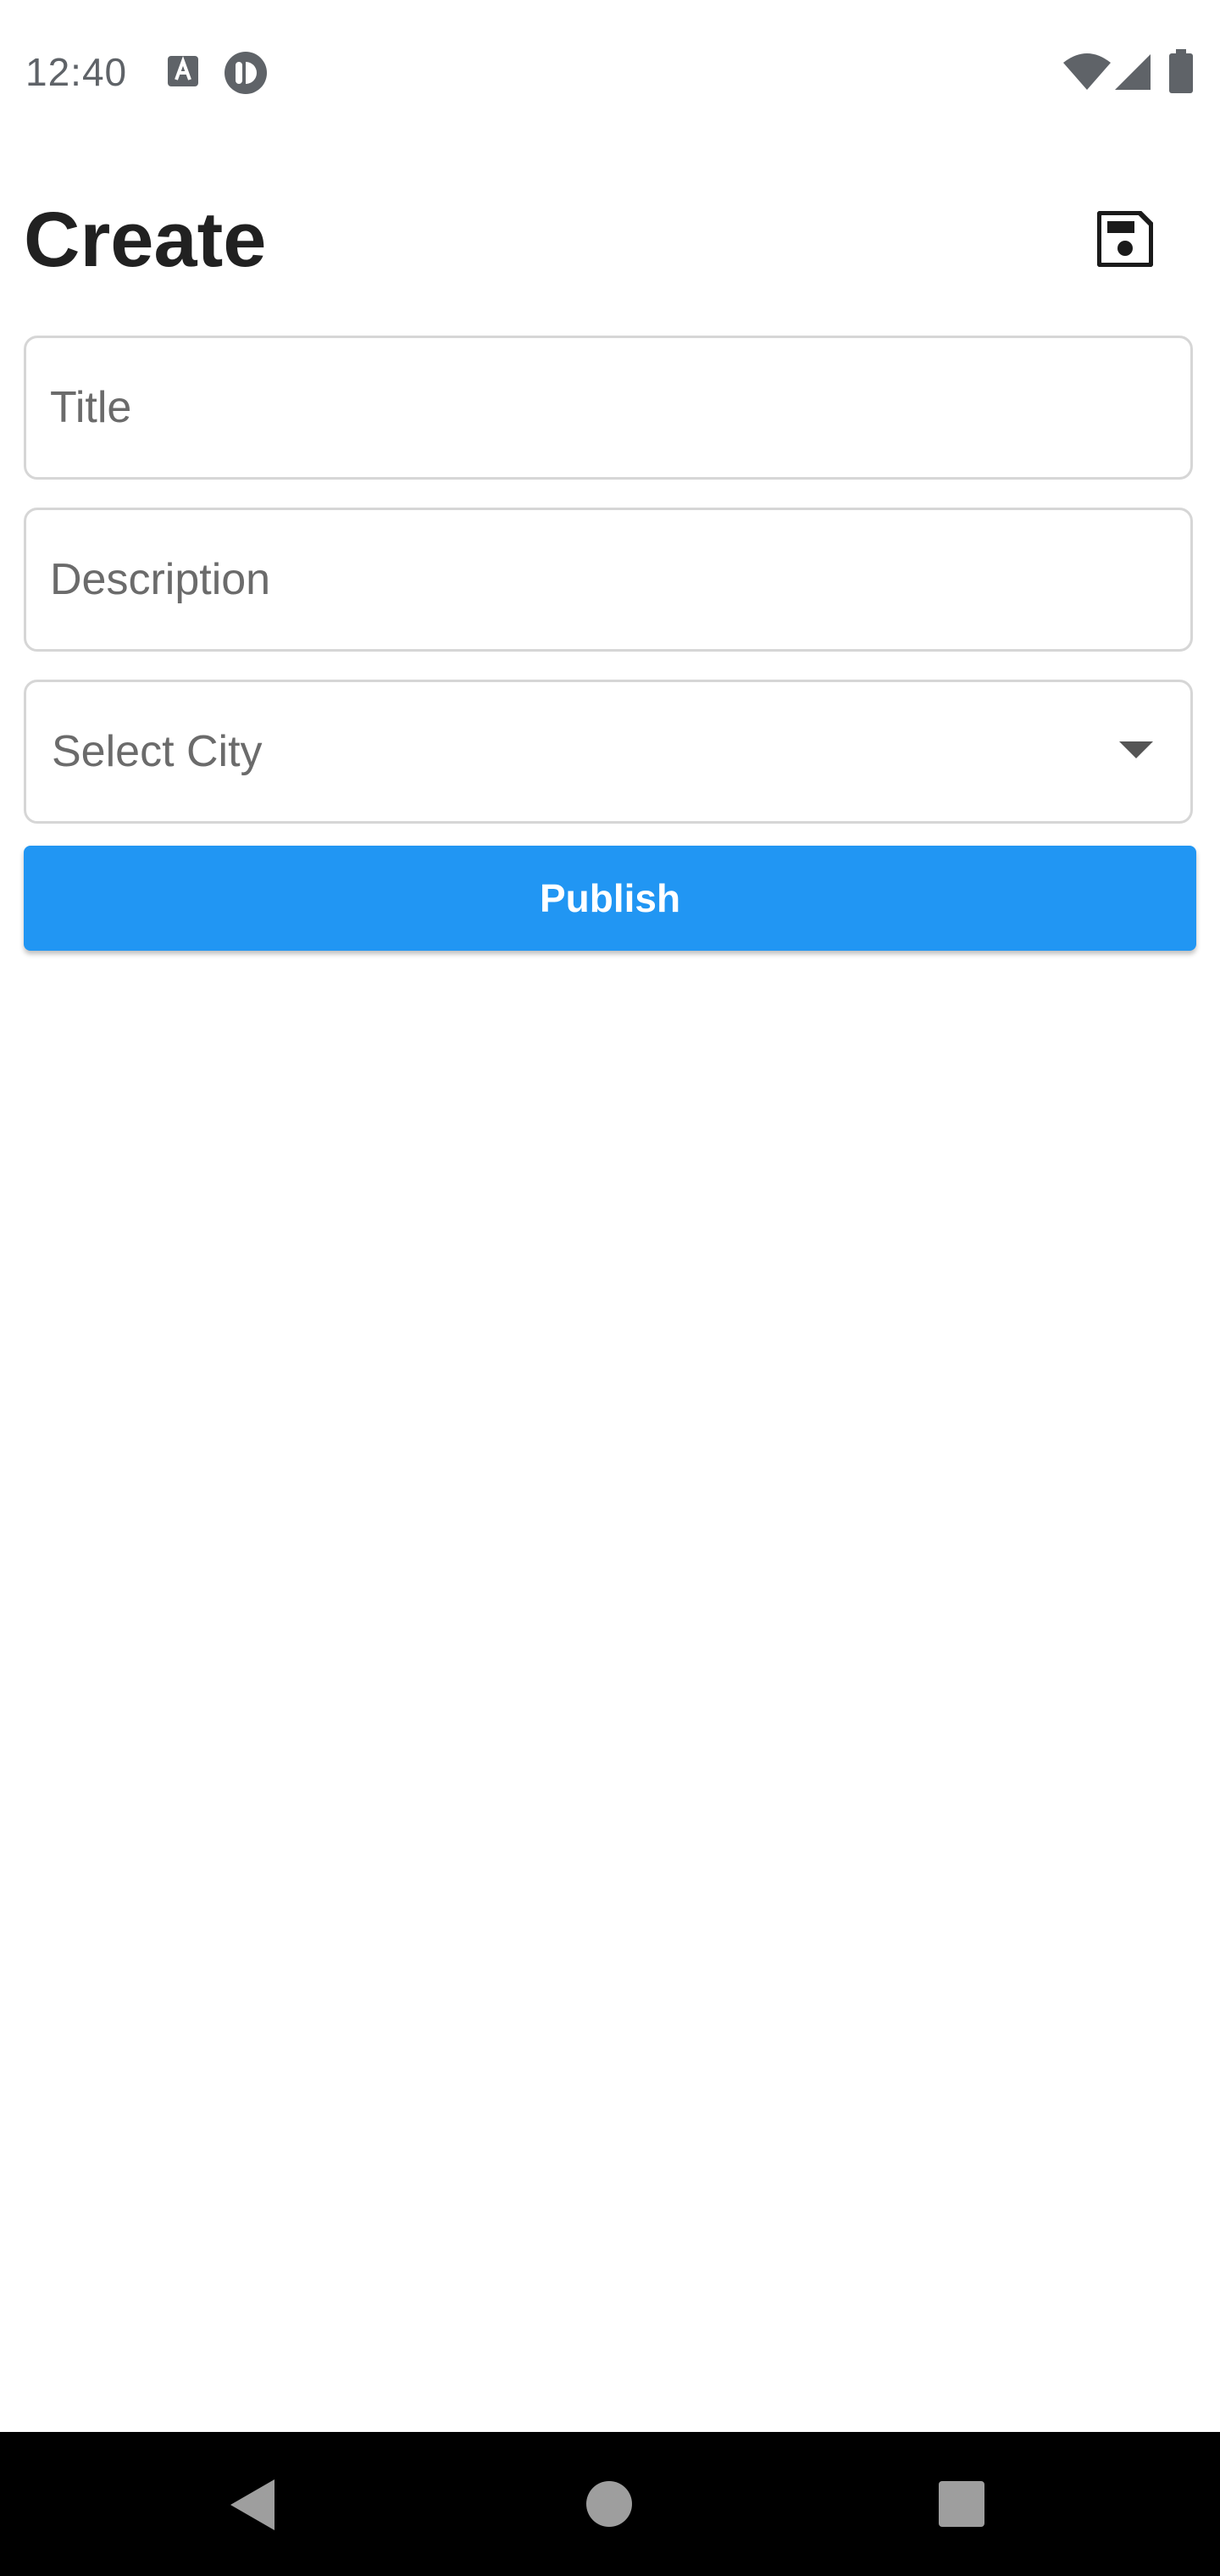 This screenshot has height=2576, width=1220. What do you see at coordinates (1136, 749) in the screenshot?
I see `dropdown-arrow-icon` at bounding box center [1136, 749].